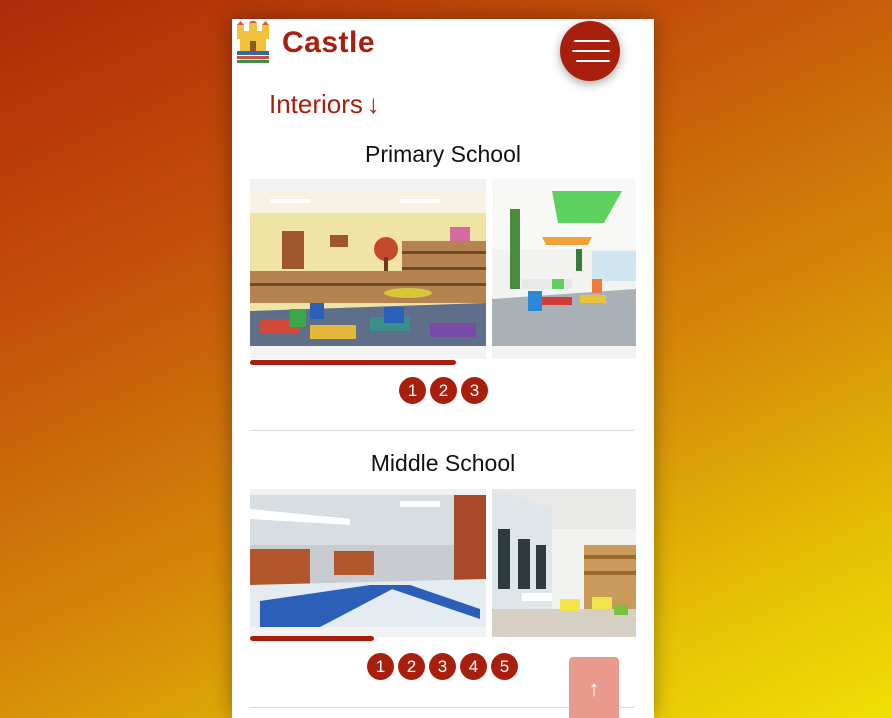 The width and height of the screenshot is (892, 718). I want to click on carousel-pagination: 1 2 3, so click(443, 390).